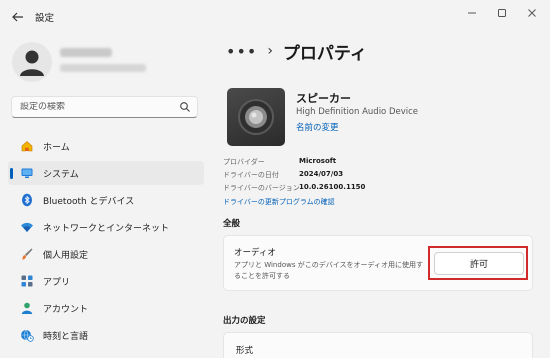 The width and height of the screenshot is (550, 358). What do you see at coordinates (256, 117) in the screenshot?
I see `speaker-icon` at bounding box center [256, 117].